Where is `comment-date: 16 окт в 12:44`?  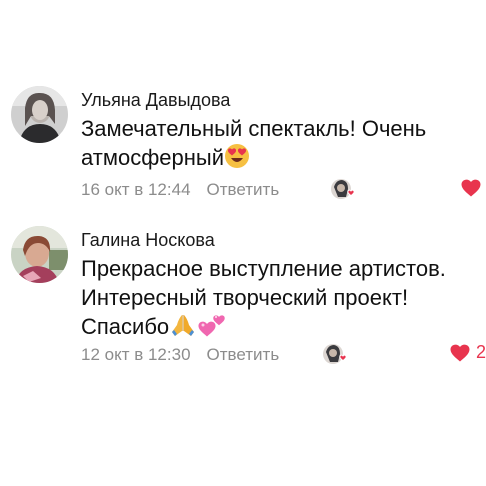
comment-date: 16 окт в 12:44 is located at coordinates (136, 189).